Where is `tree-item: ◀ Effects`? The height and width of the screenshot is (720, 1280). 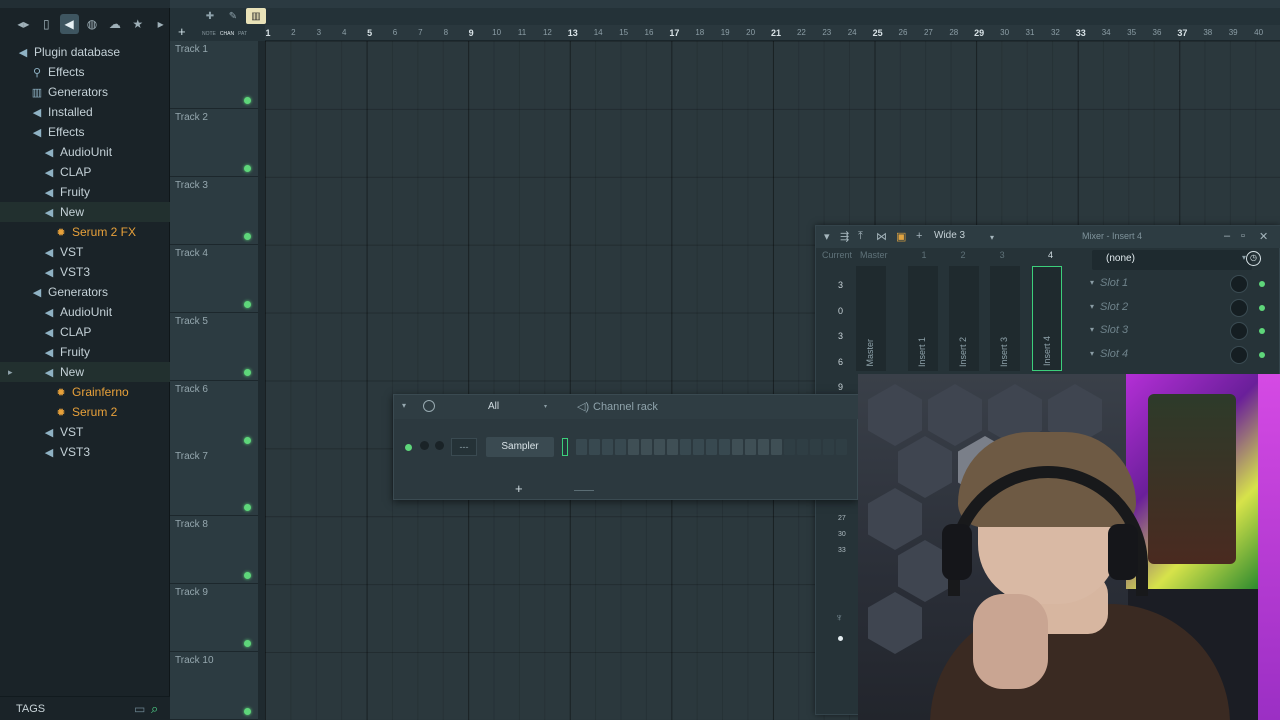 tree-item: ◀ Effects is located at coordinates (85, 132).